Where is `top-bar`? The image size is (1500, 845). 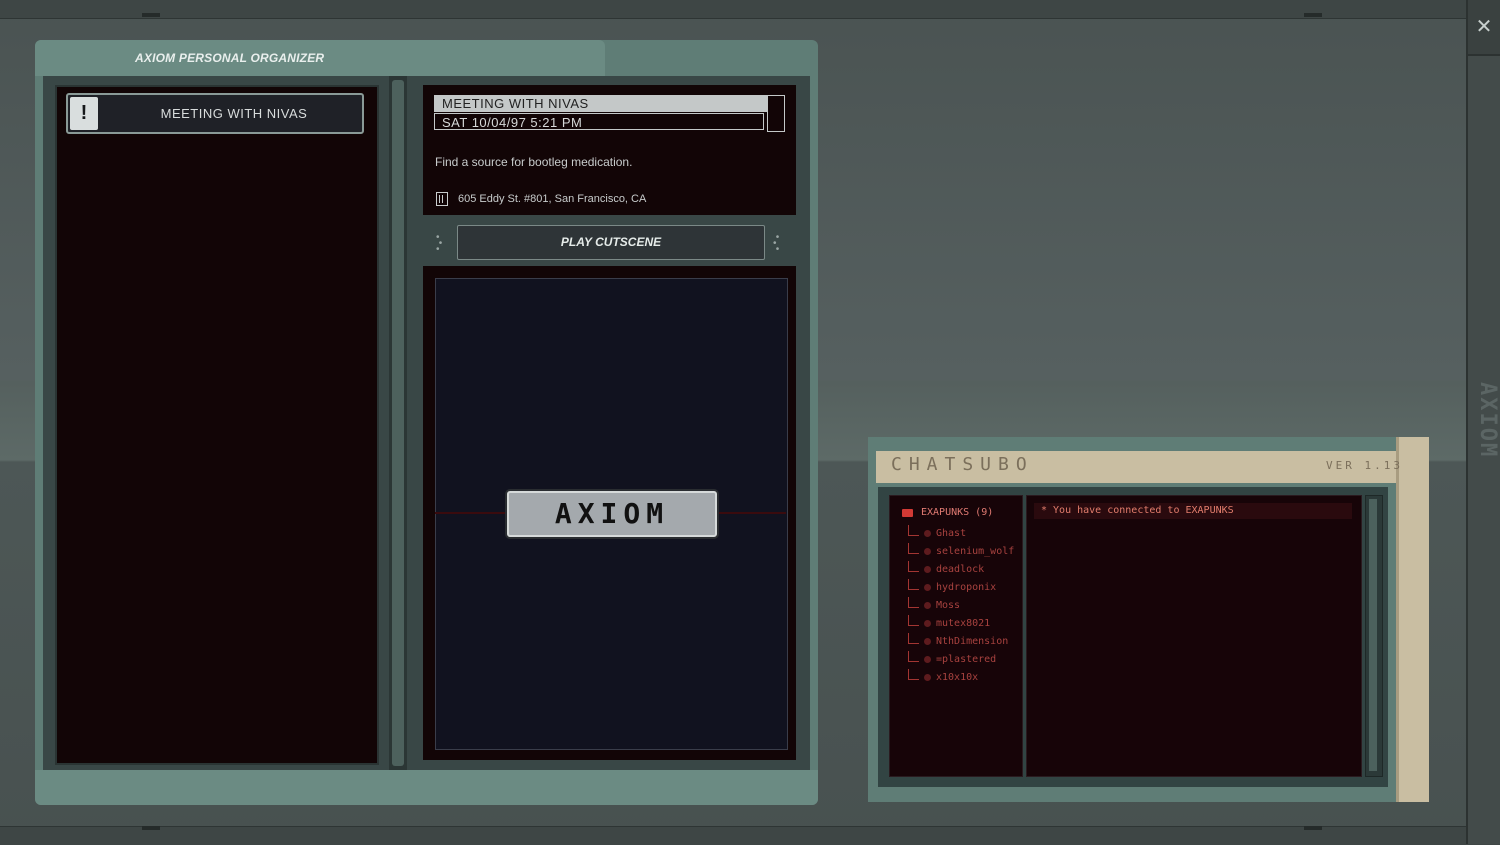 top-bar is located at coordinates (733, 9).